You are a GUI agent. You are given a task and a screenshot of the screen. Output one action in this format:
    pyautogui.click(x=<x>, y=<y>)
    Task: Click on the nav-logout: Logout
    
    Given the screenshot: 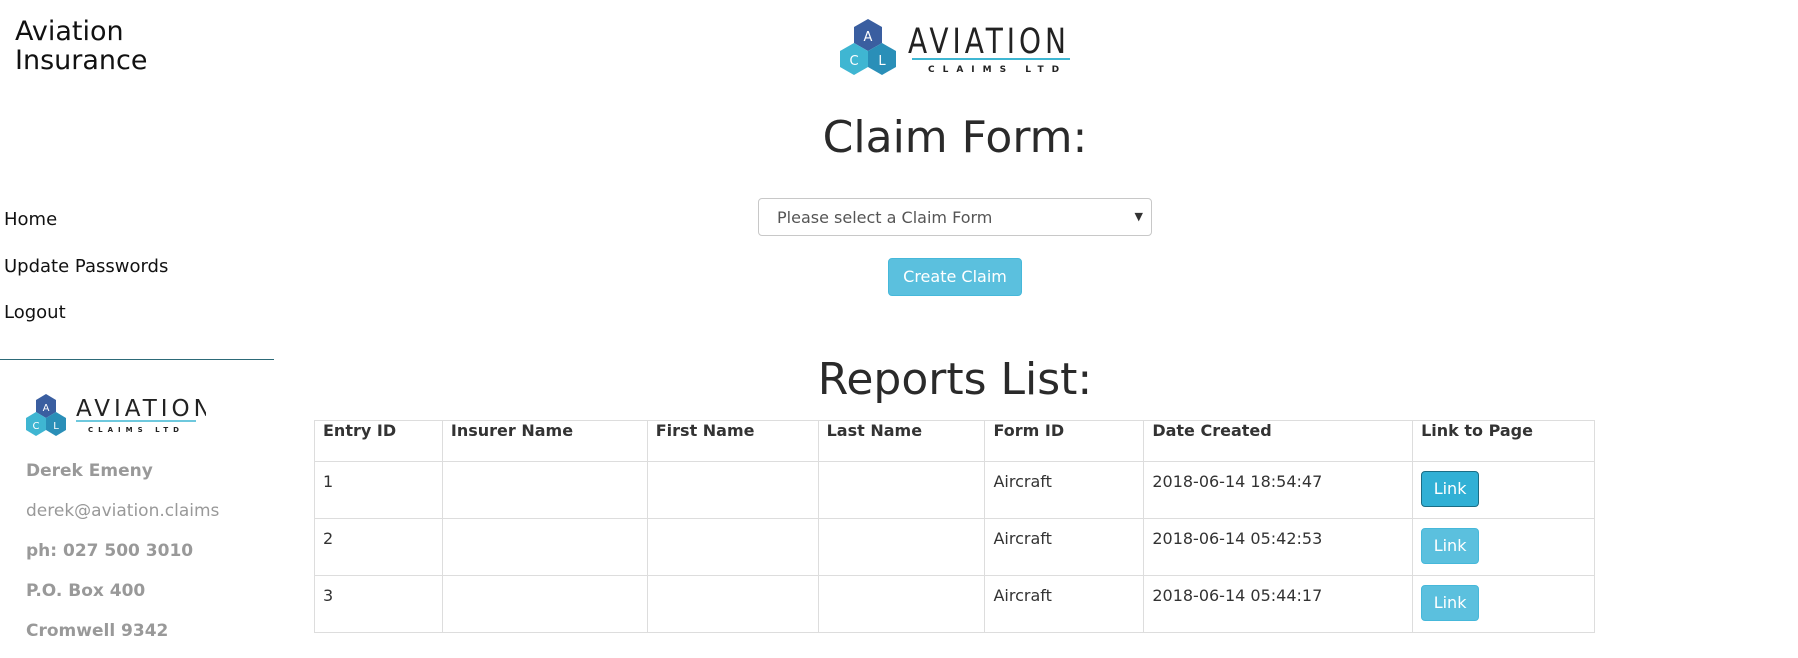 What is the action you would take?
    pyautogui.click(x=86, y=321)
    